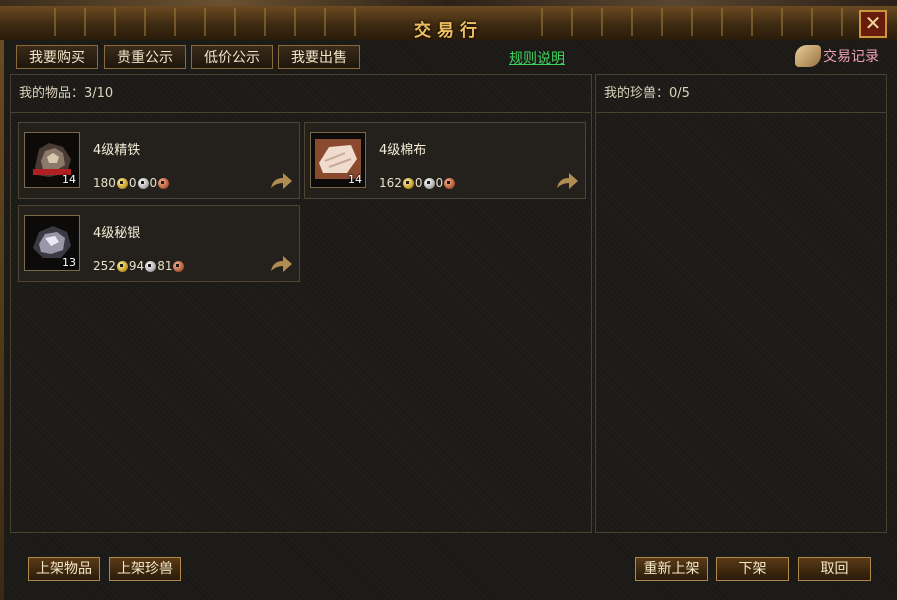 The height and width of the screenshot is (600, 897). Describe the element at coordinates (752, 569) in the screenshot. I see `delist-button: 下架` at that location.